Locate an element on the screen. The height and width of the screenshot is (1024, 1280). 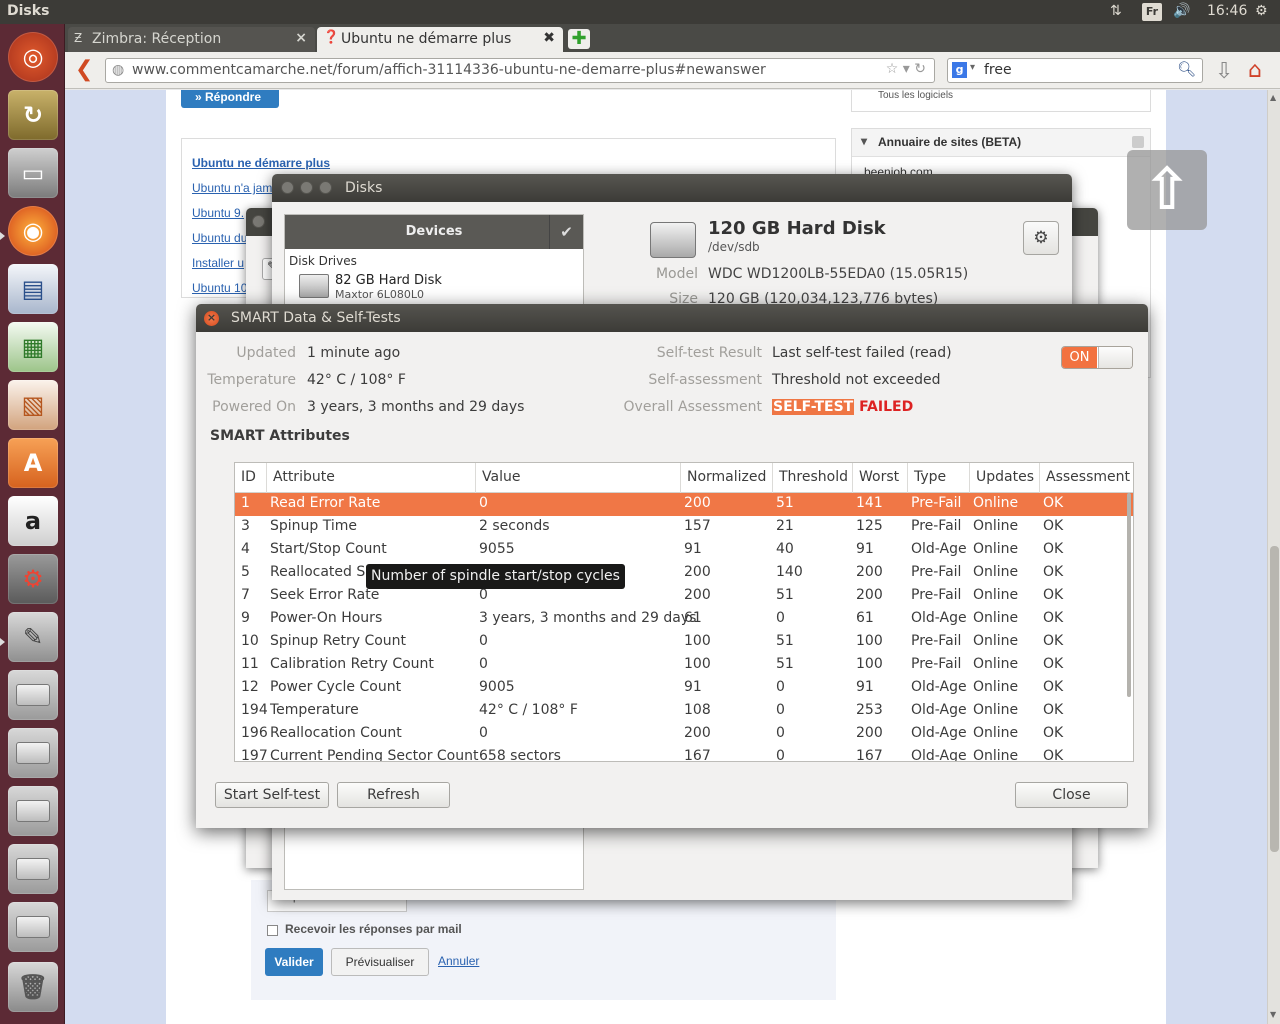
volume-icon: 🔊 is located at coordinates (1181, 11).